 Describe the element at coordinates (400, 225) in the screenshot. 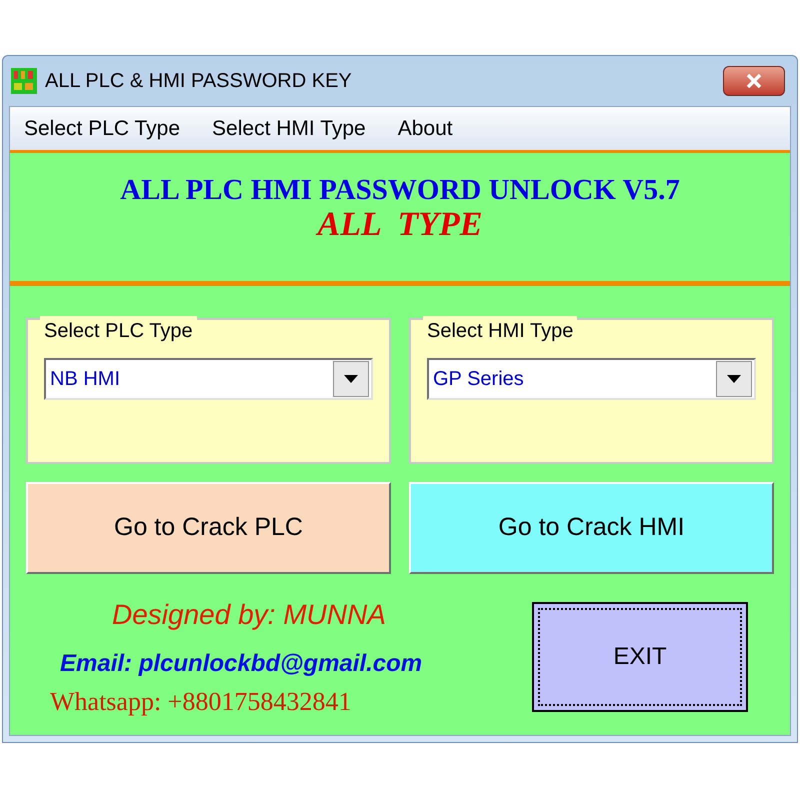

I see `app-subheading: ALL TYPE` at that location.